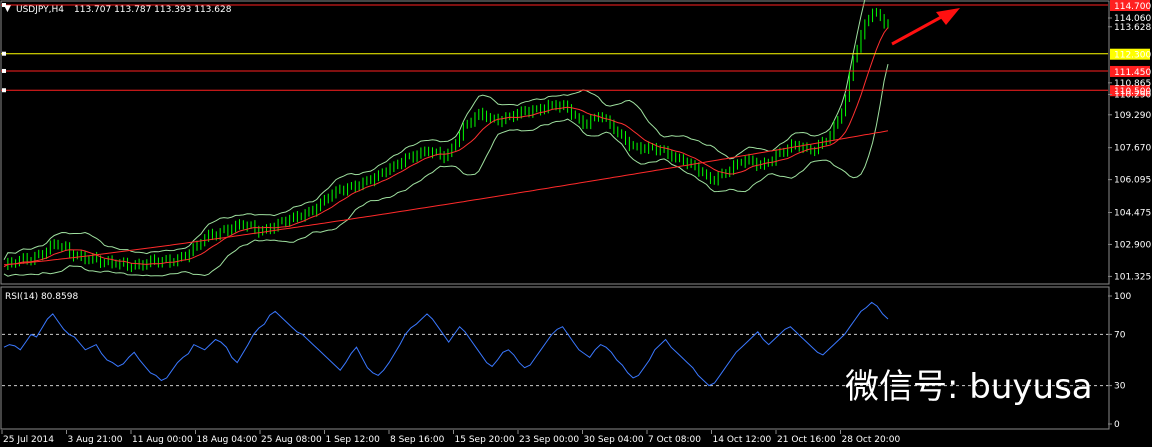 This screenshot has height=447, width=1152. I want to click on price-tick-label: 101.325, so click(1132, 277).